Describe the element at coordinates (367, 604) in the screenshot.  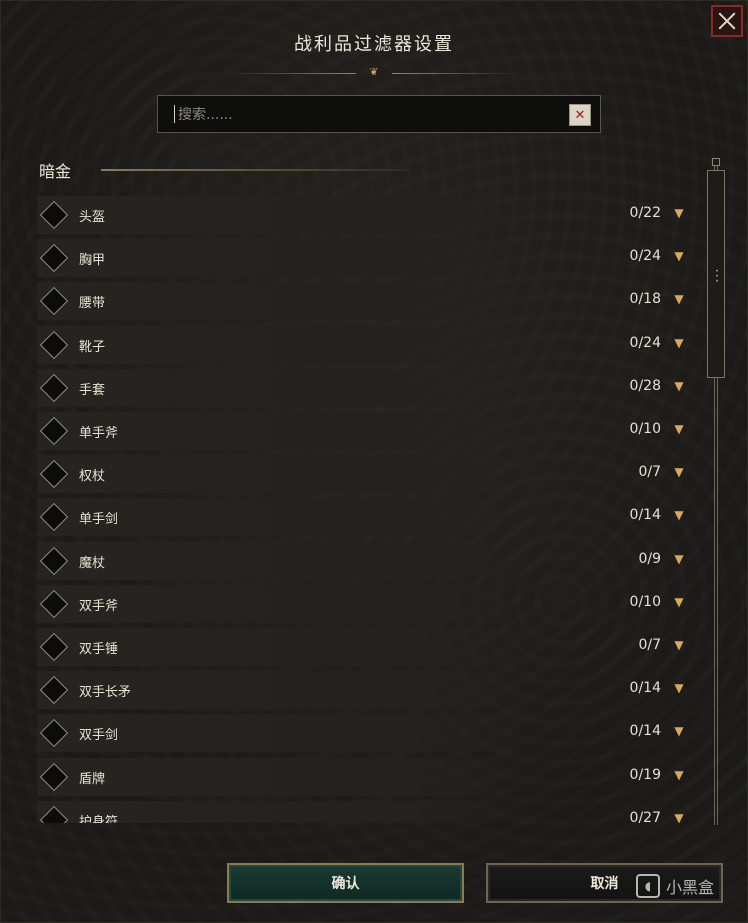
I see `list-item: 双手斧 0/10 ▼` at that location.